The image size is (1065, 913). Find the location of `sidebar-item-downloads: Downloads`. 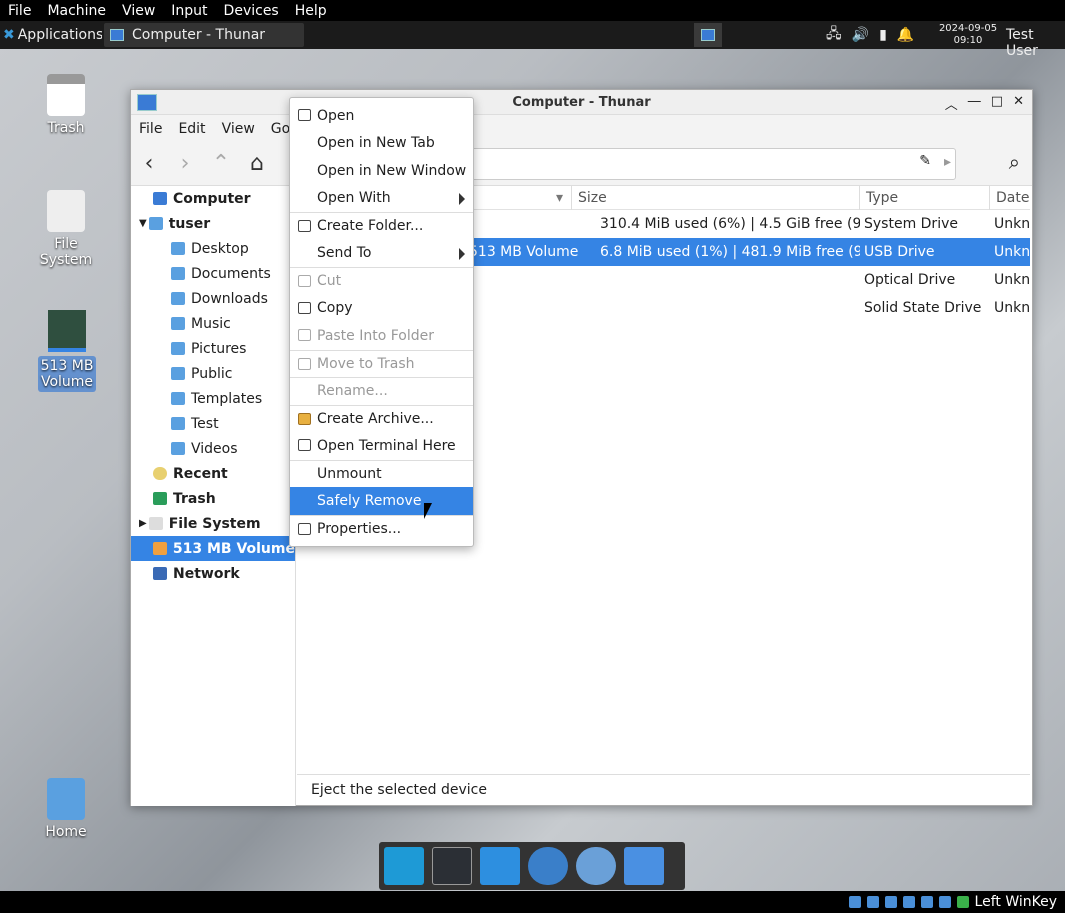

sidebar-item-downloads: Downloads is located at coordinates (213, 298).